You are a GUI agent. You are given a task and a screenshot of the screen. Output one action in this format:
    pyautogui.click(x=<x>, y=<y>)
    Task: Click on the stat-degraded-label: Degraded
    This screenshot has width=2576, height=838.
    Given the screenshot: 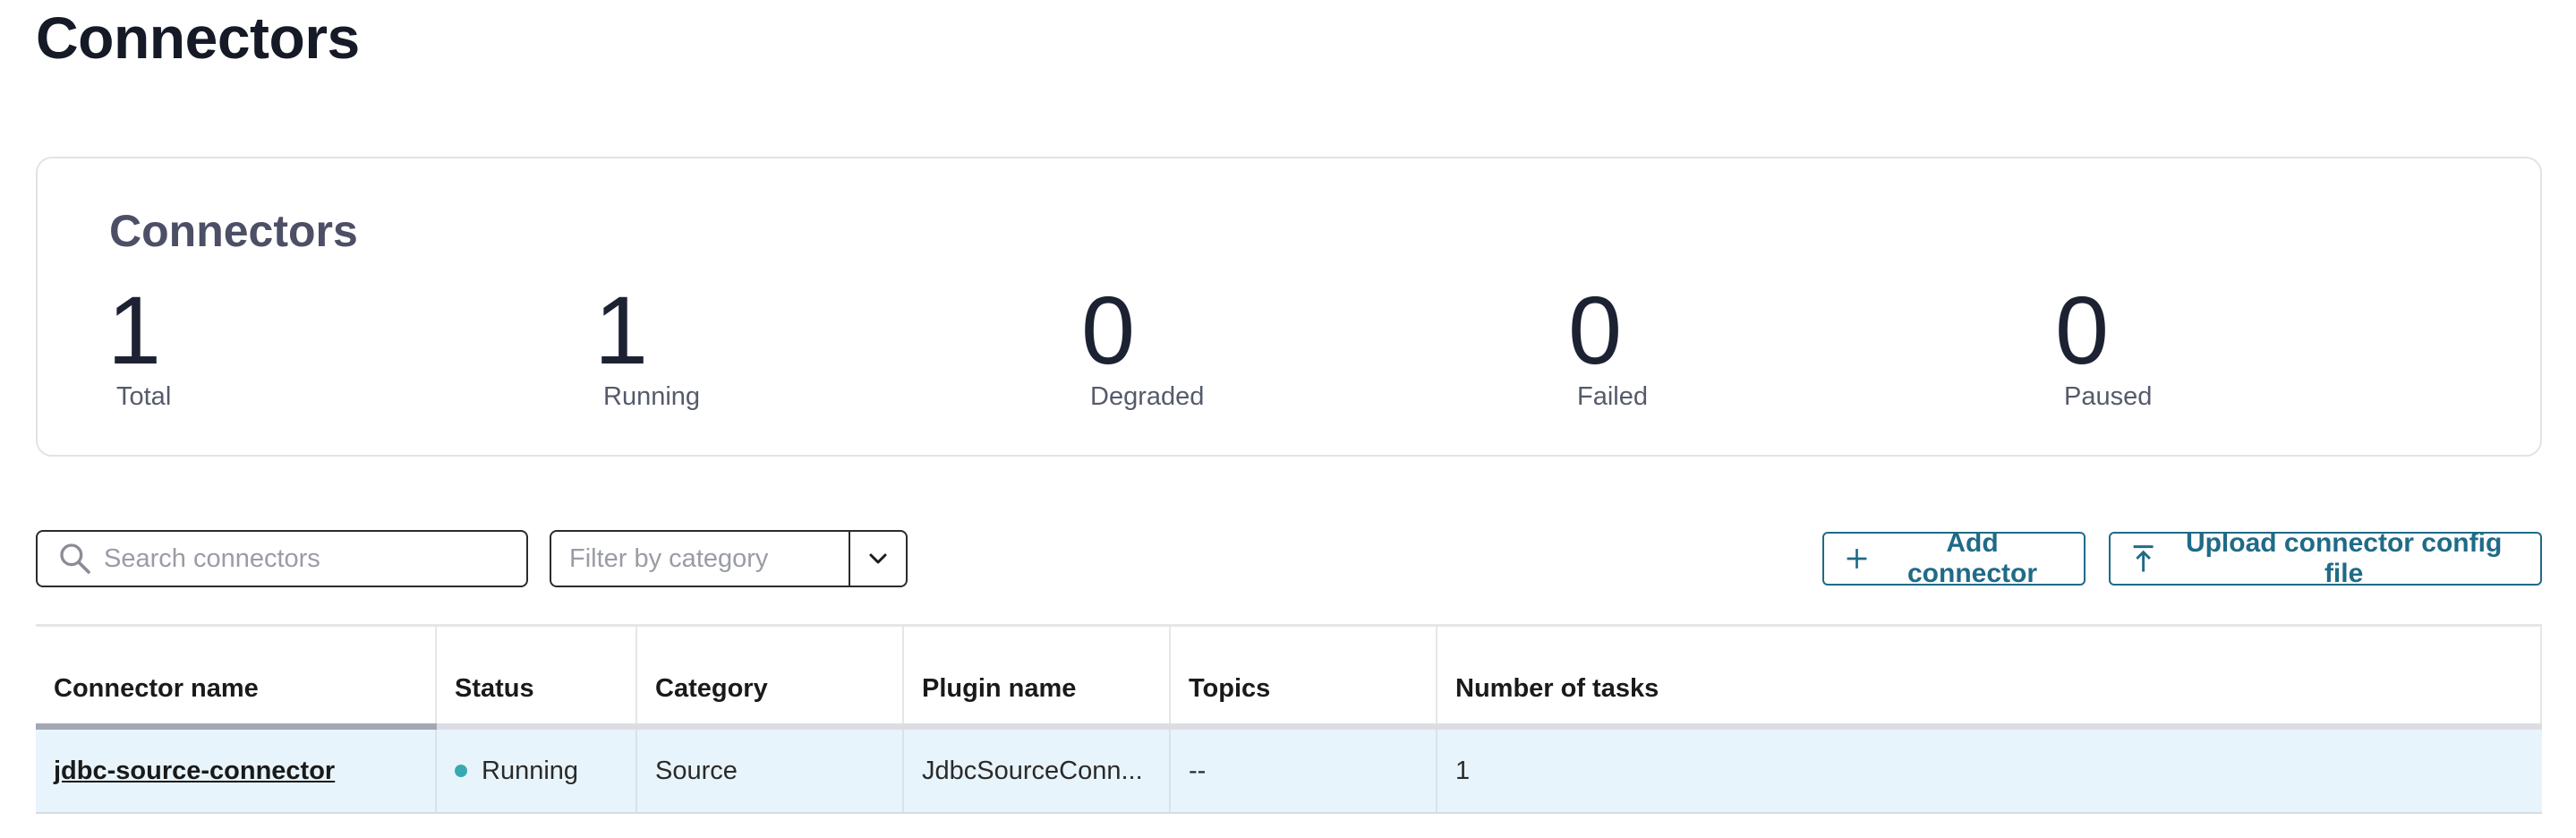 What is the action you would take?
    pyautogui.click(x=1147, y=397)
    